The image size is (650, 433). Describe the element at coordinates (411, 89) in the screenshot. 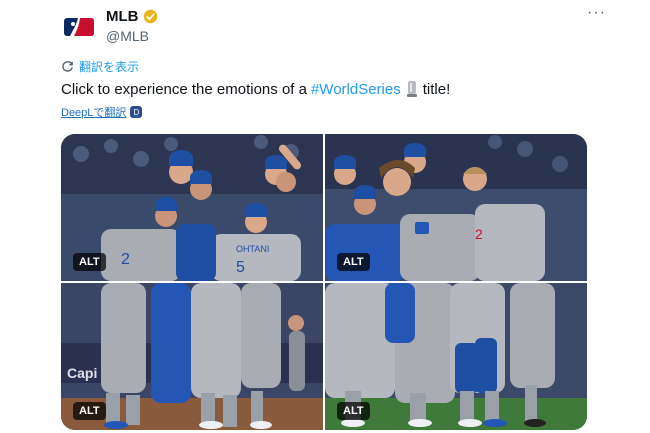

I see `trophy-icon` at that location.